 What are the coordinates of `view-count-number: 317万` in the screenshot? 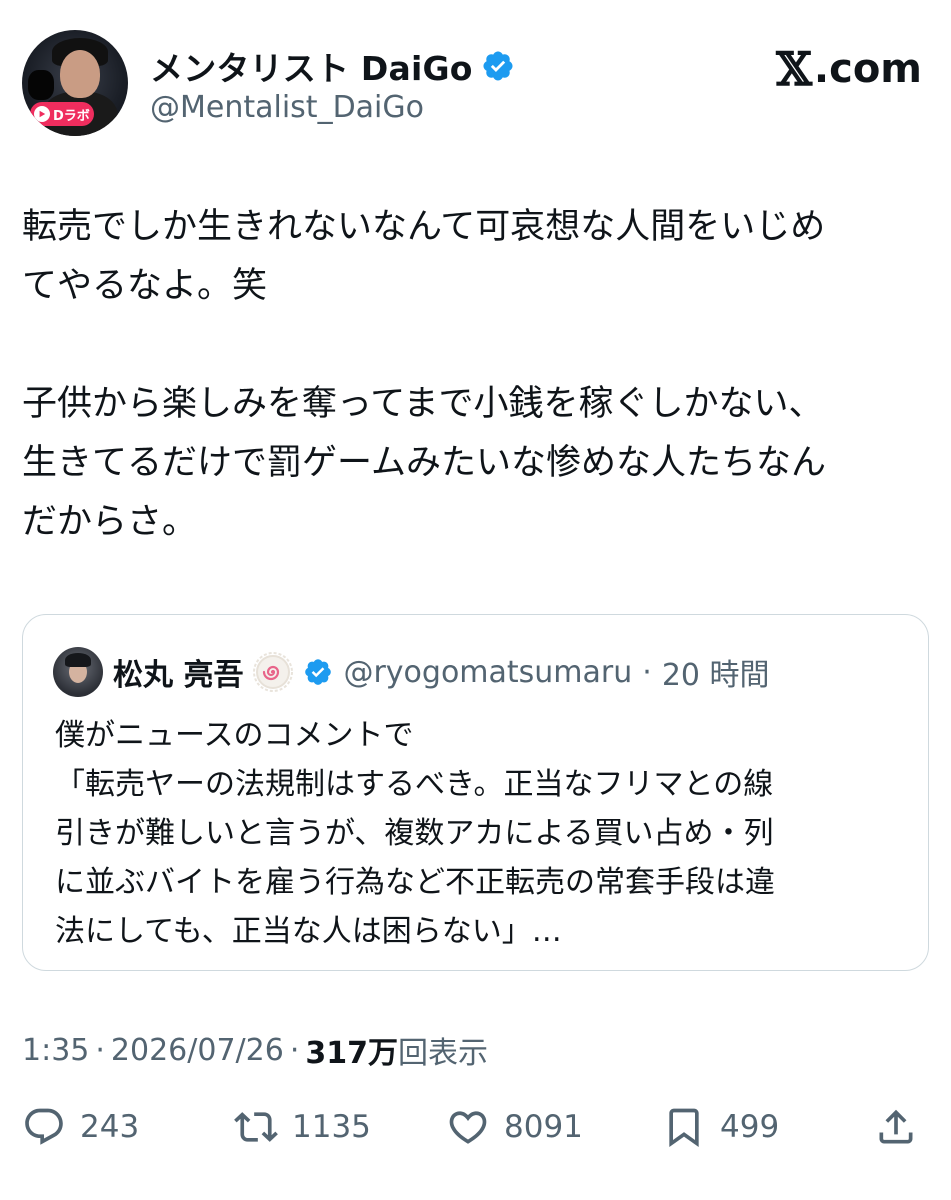 It's located at (352, 1053).